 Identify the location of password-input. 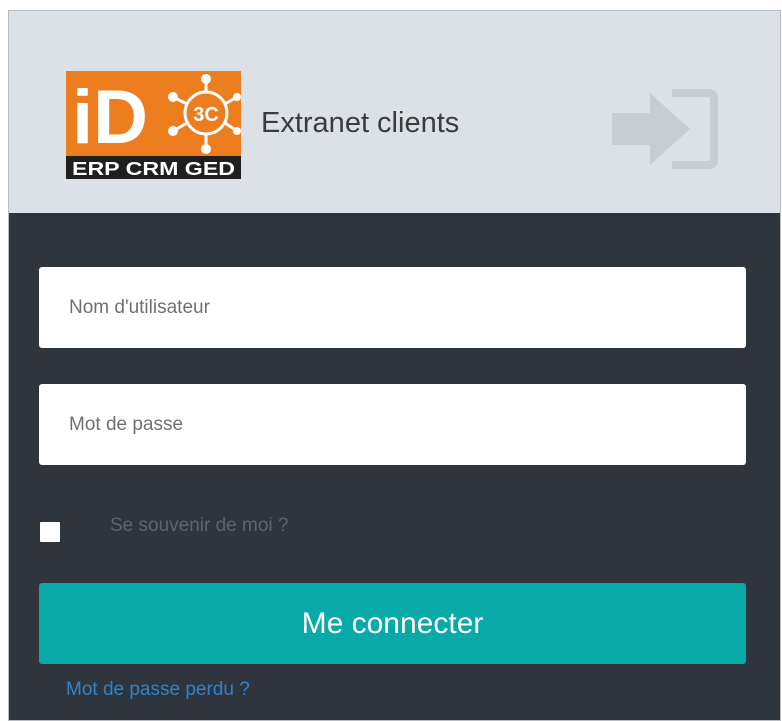
(392, 424).